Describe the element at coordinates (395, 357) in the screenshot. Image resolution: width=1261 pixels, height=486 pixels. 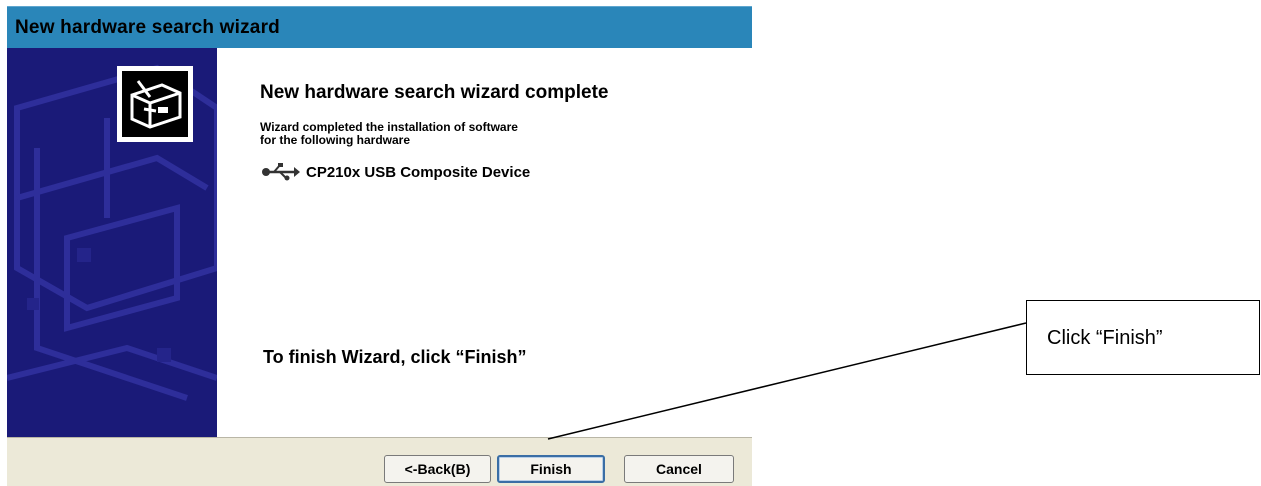
I see `finish-instruction: To finish Wizard, click “Finish”` at that location.